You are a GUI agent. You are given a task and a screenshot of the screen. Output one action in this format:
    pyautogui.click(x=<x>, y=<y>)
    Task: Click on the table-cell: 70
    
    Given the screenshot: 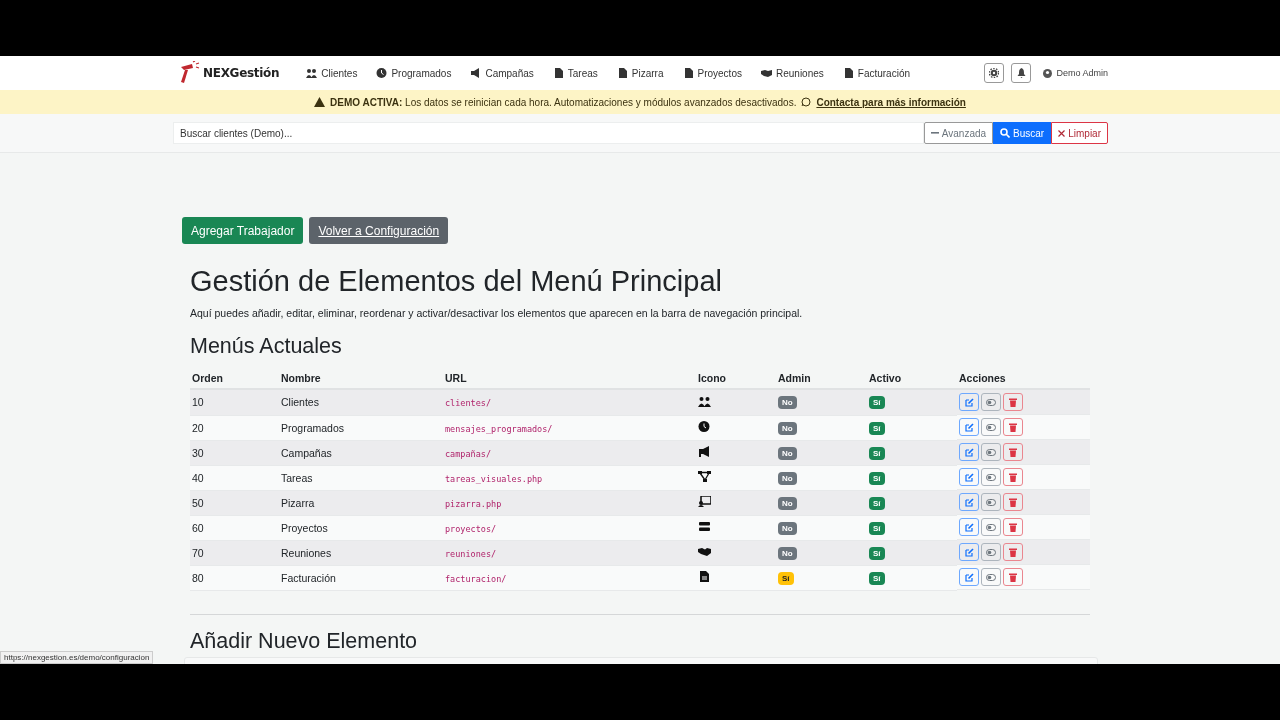 What is the action you would take?
    pyautogui.click(x=198, y=552)
    